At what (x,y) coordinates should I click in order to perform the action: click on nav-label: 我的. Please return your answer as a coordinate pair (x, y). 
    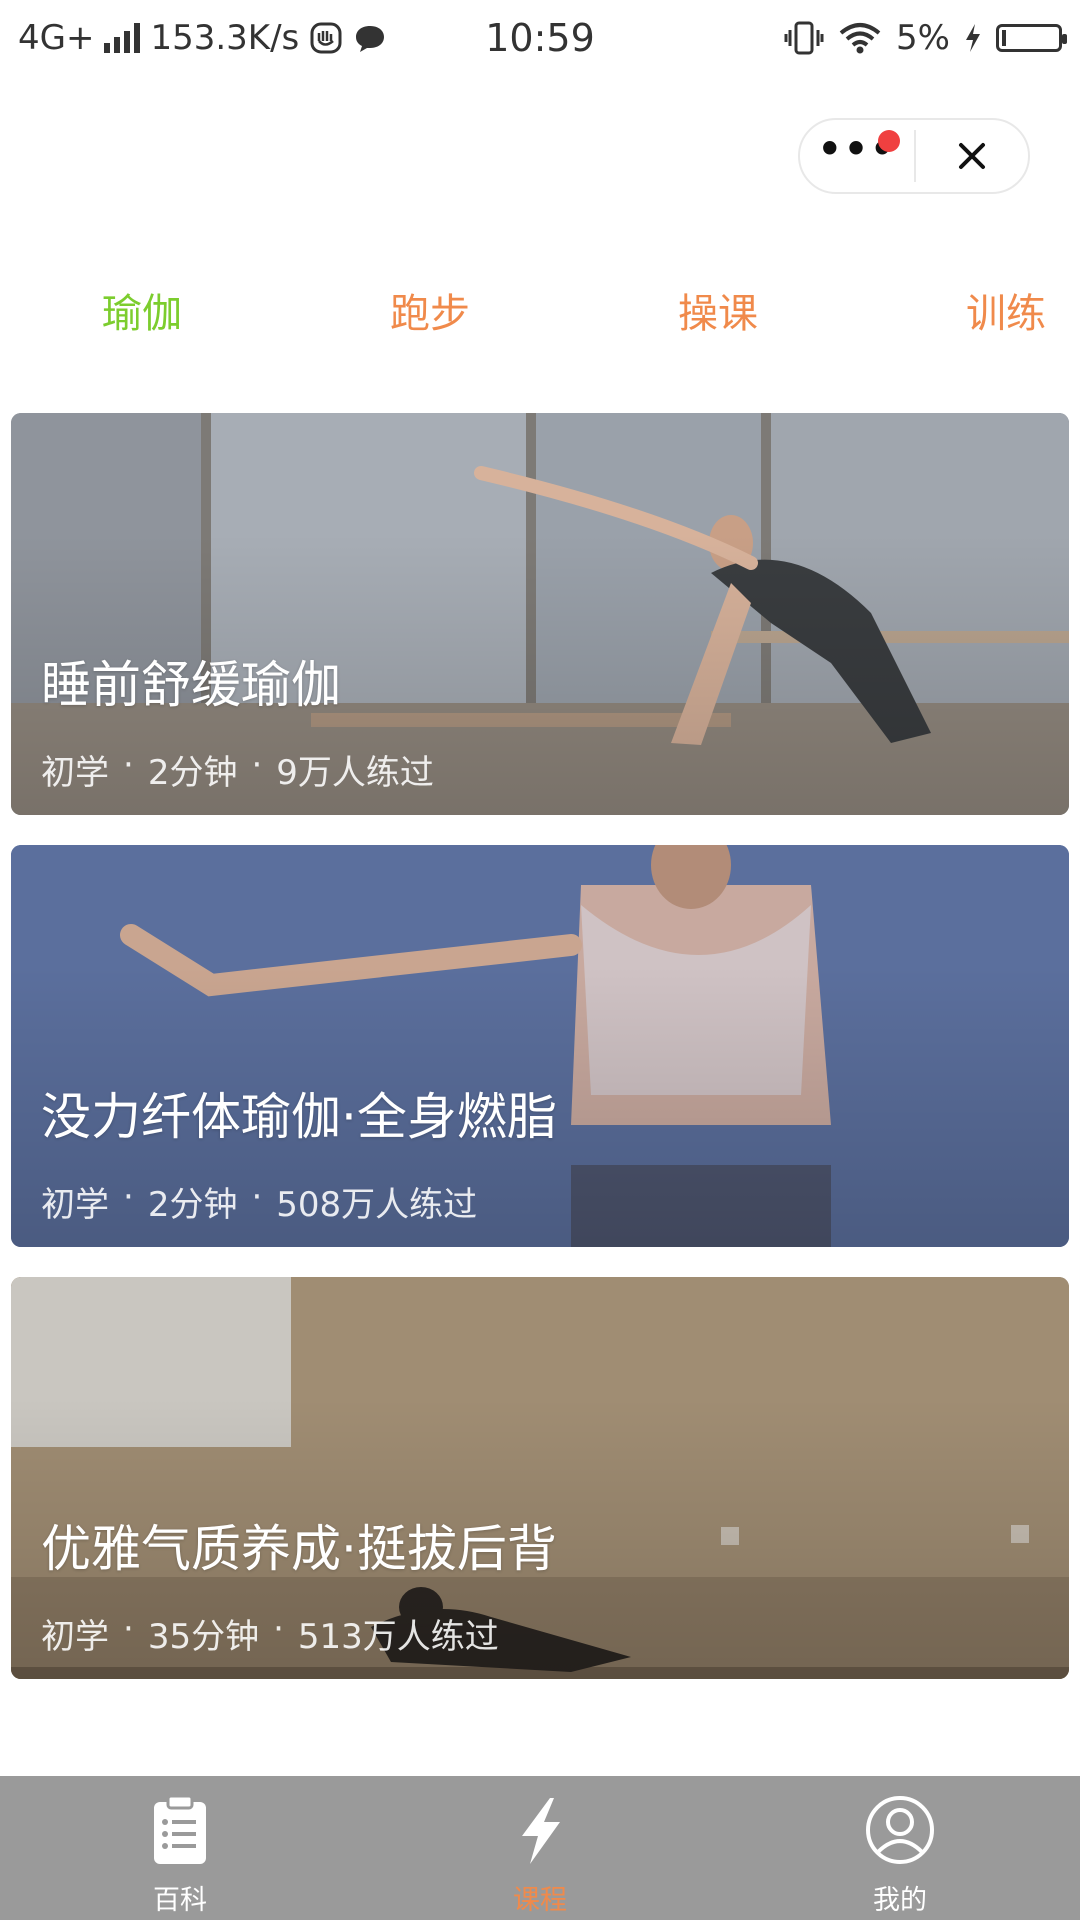
    Looking at the image, I should click on (900, 1900).